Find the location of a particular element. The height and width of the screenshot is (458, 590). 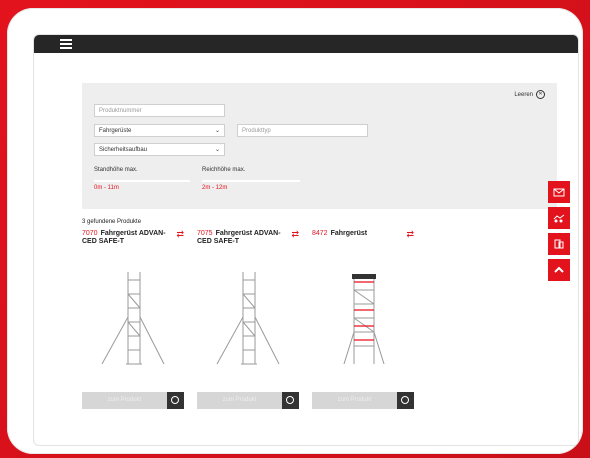

product-number: 7075 is located at coordinates (205, 233).